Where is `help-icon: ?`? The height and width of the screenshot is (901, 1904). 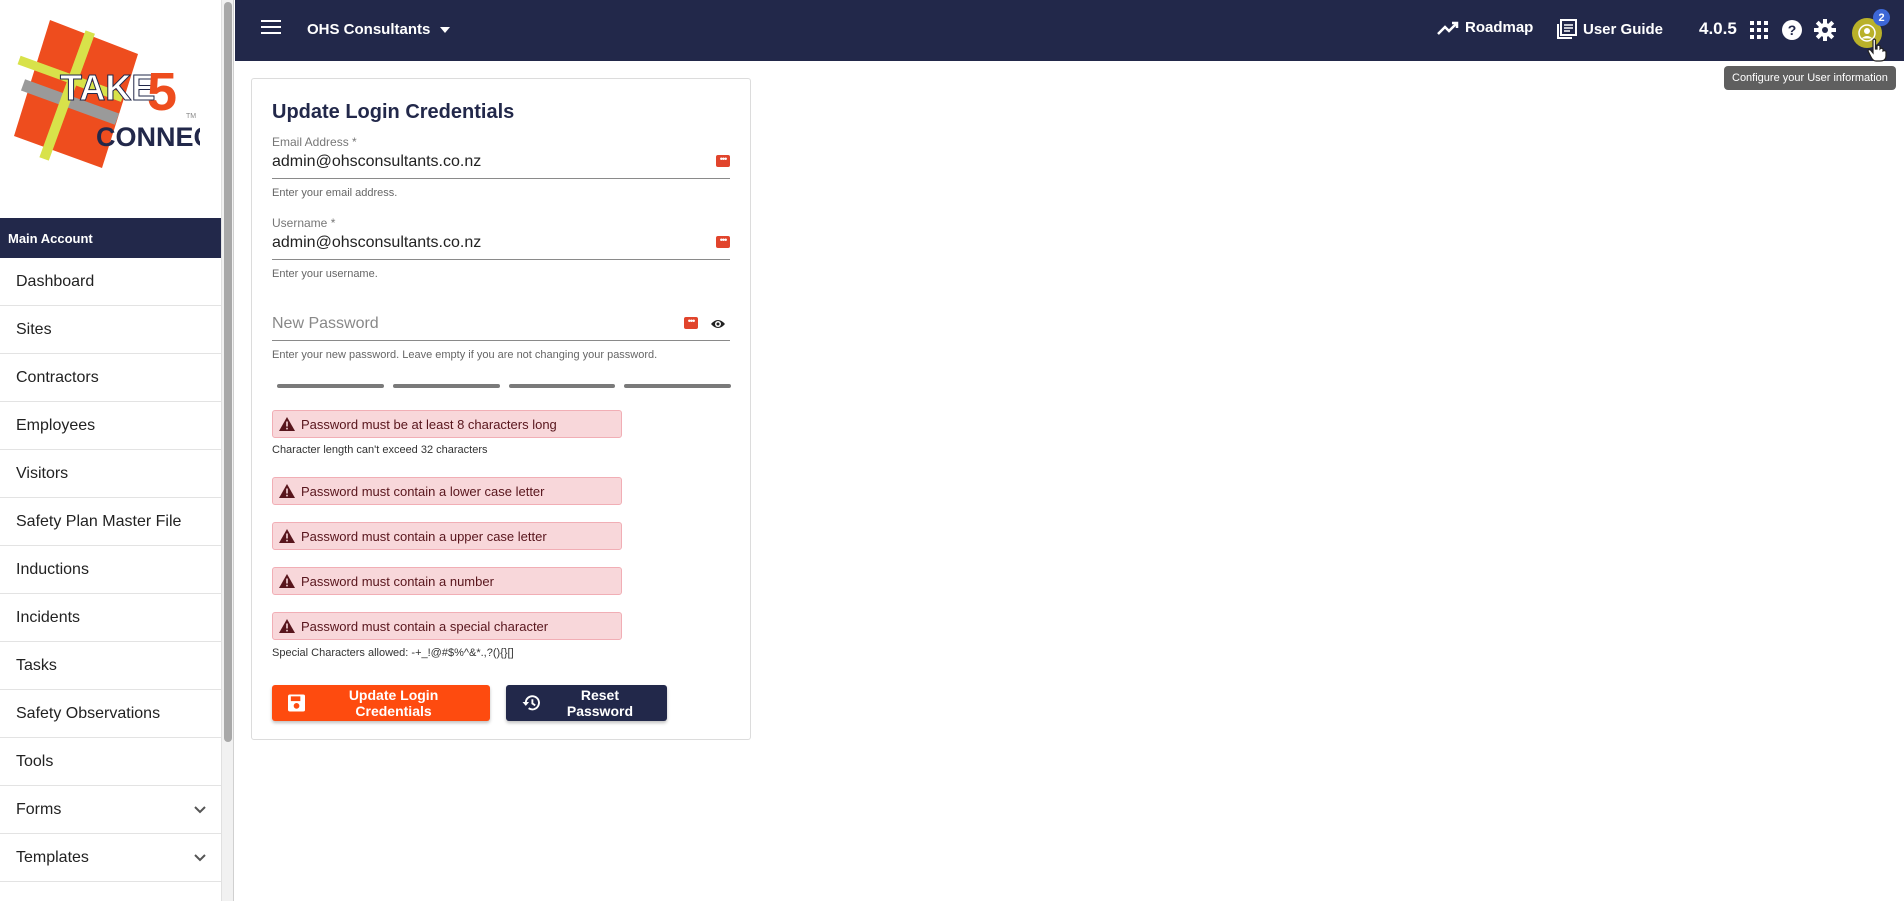 help-icon: ? is located at coordinates (1792, 30).